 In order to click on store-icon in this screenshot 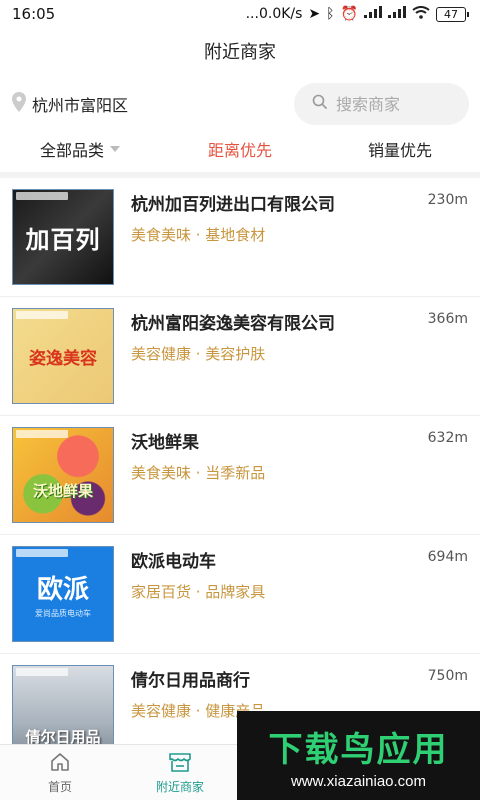, I will do `click(180, 763)`.